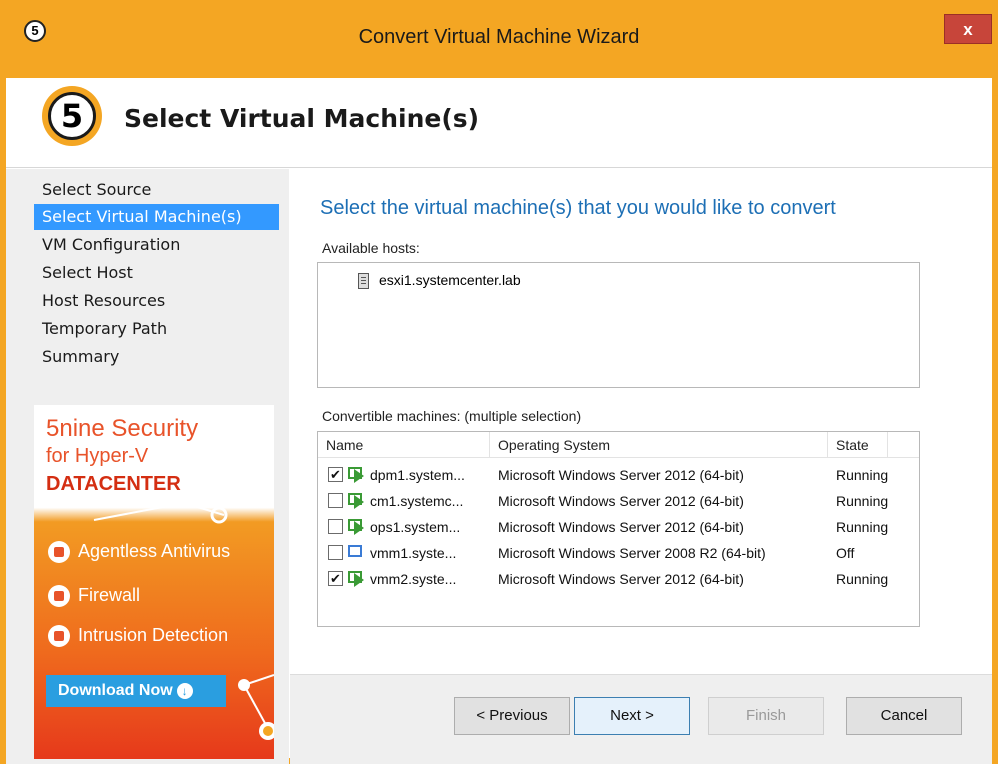 This screenshot has width=998, height=764. I want to click on step-badge-icon: 5, so click(72, 116).